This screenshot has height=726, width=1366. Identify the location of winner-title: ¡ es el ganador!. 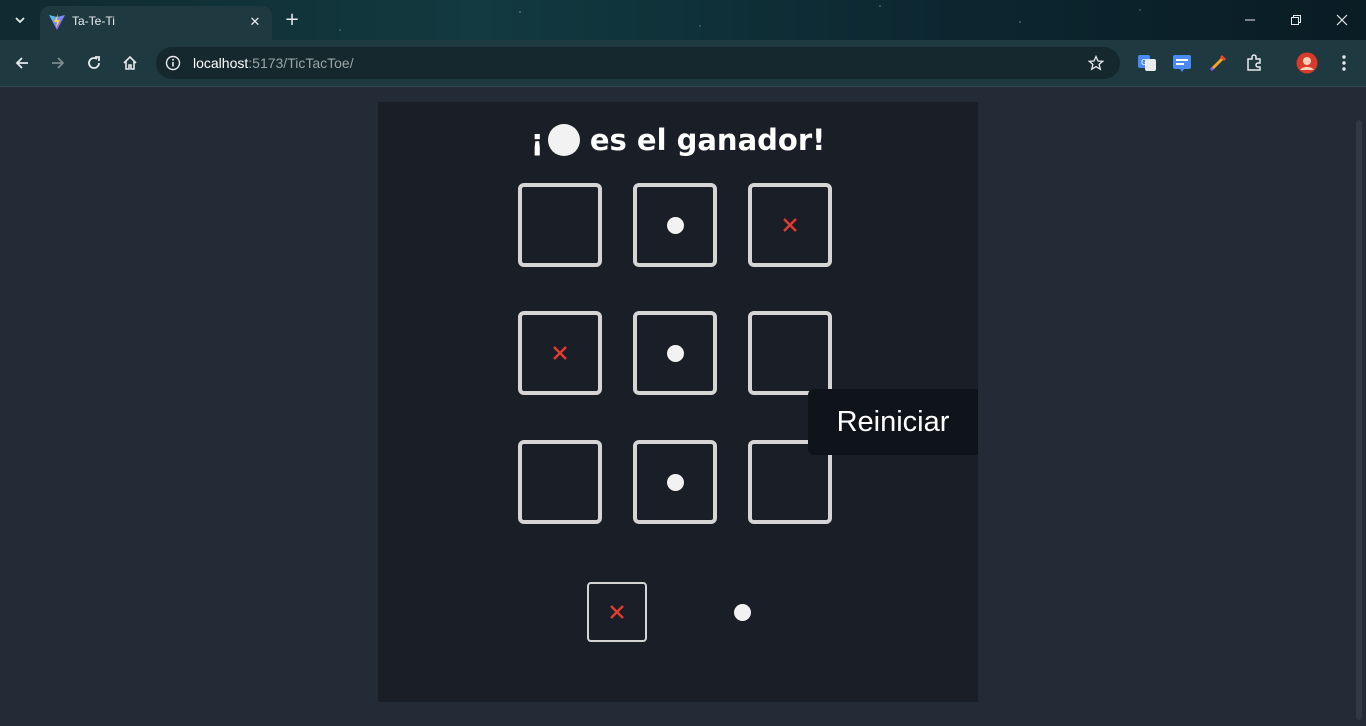
(678, 140).